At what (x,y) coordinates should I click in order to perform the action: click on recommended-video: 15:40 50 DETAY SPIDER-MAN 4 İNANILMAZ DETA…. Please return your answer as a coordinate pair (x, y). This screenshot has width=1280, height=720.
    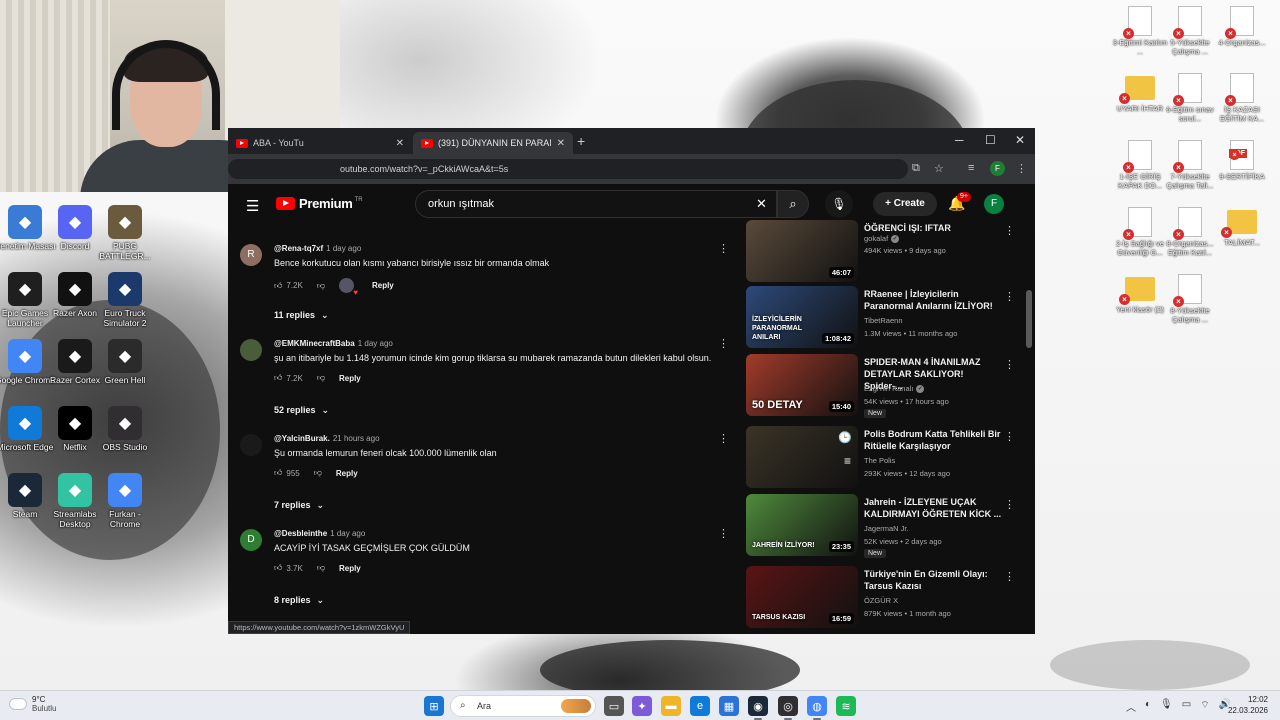
    Looking at the image, I should click on (885, 386).